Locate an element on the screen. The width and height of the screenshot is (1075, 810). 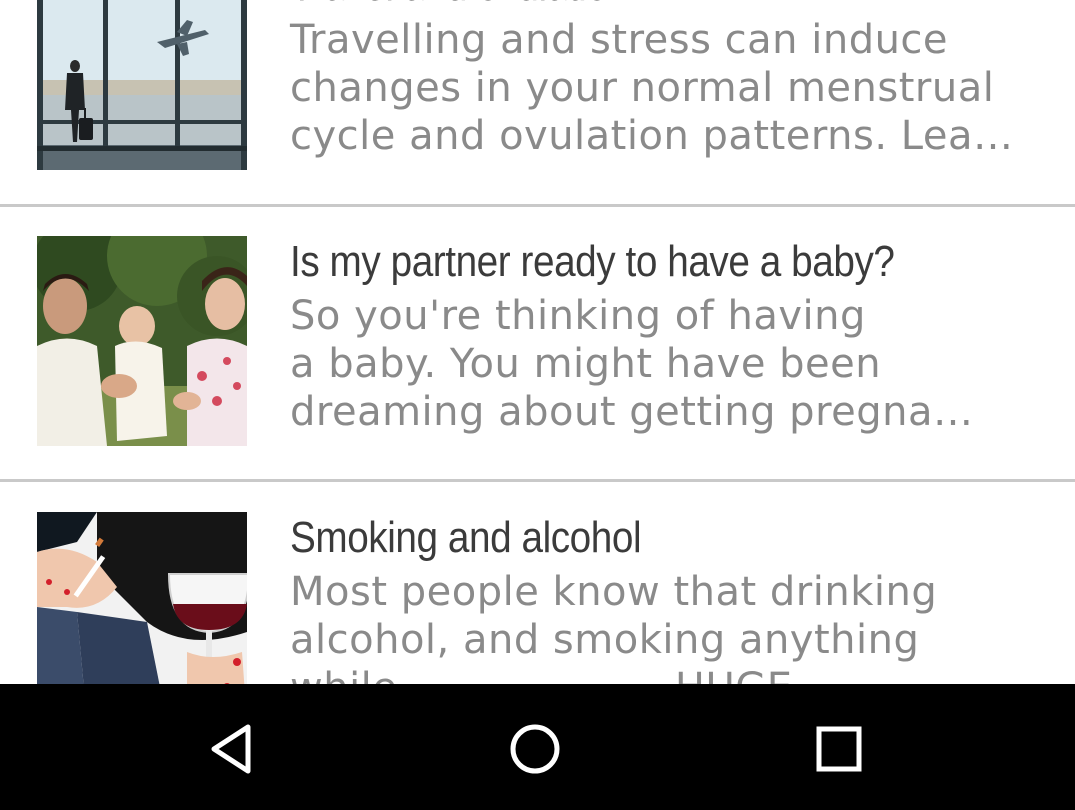
back-button is located at coordinates (232, 749).